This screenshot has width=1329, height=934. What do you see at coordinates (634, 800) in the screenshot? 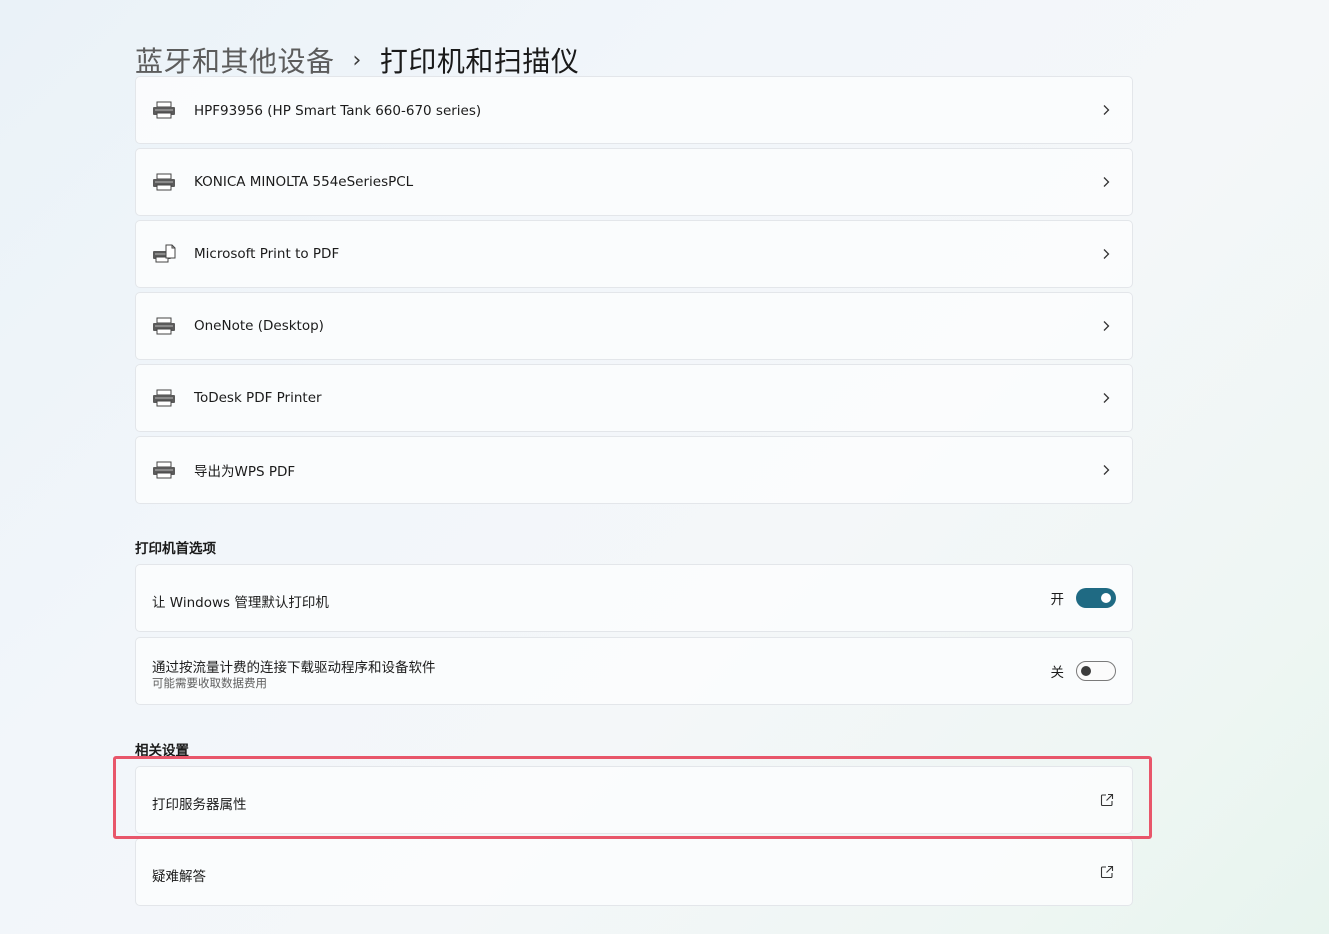
I see `related-item-print-server-properties: 打印服务器属性` at bounding box center [634, 800].